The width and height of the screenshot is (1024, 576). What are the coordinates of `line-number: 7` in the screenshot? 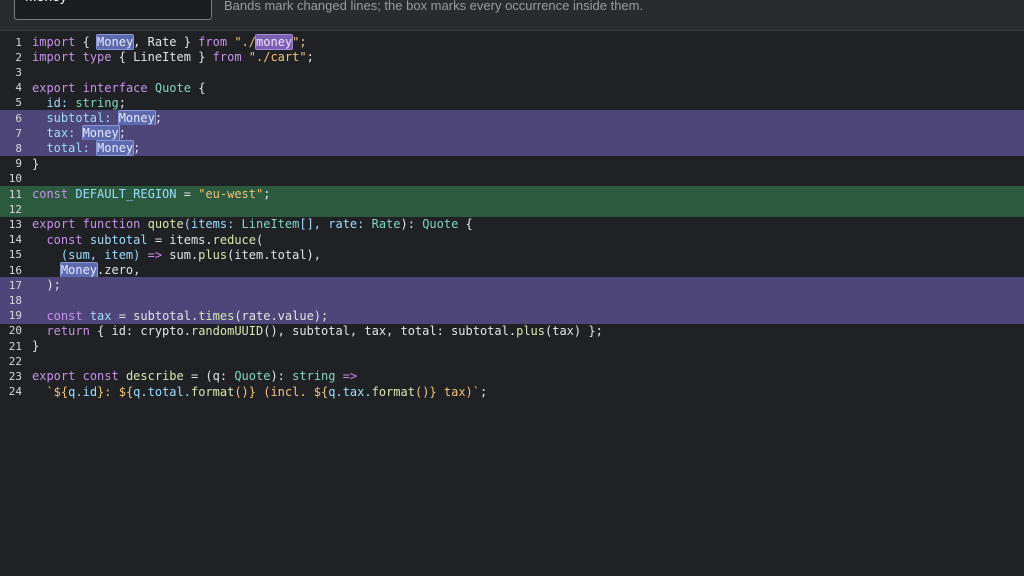 It's located at (18, 133).